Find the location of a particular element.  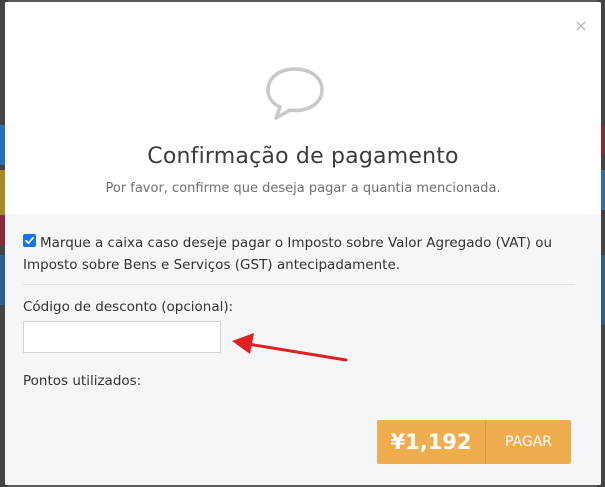

annotation-arrow-icon is located at coordinates (290, 347).